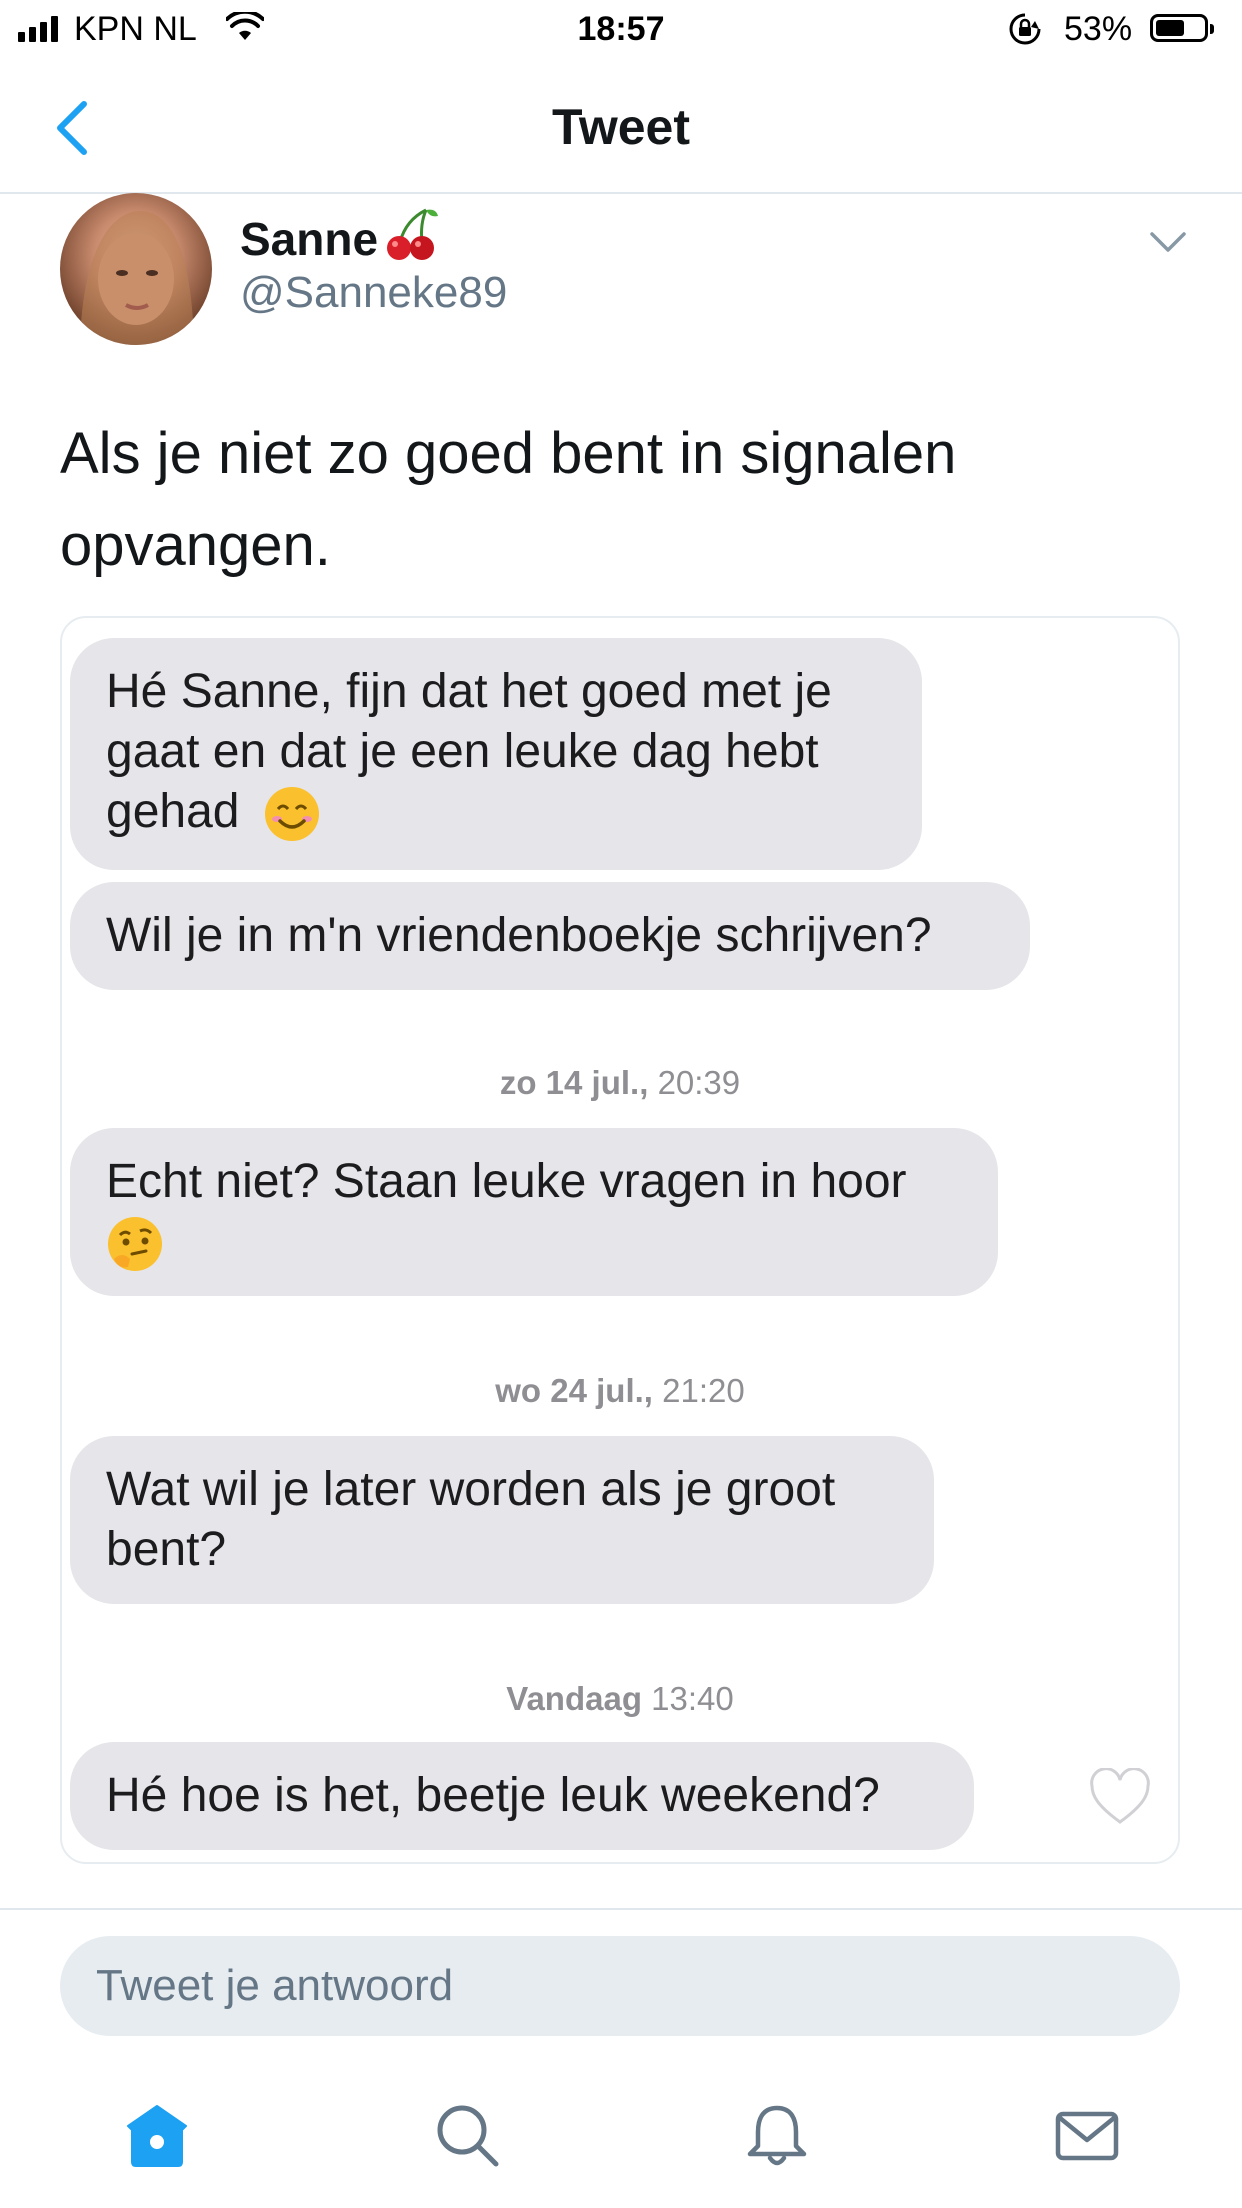  What do you see at coordinates (1087, 2135) in the screenshot?
I see `messages-icon` at bounding box center [1087, 2135].